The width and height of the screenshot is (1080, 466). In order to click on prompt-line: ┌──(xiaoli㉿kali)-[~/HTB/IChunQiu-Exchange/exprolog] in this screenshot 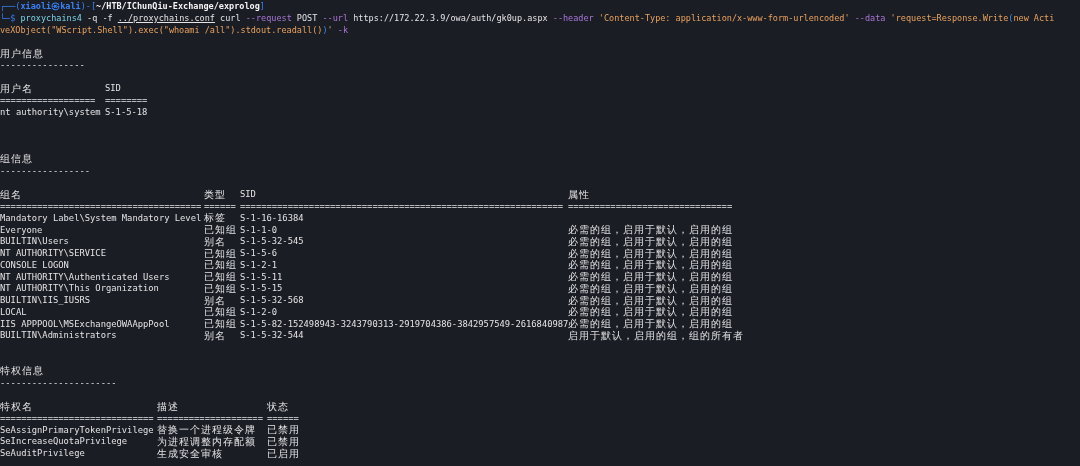, I will do `click(132, 6)`.